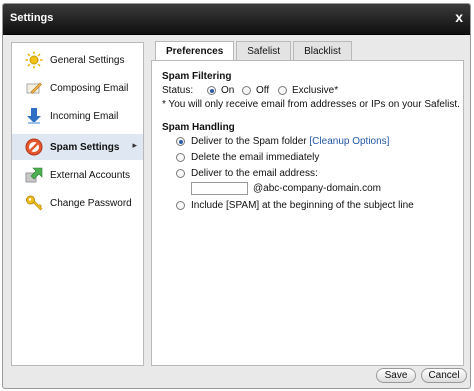  I want to click on domain-suffix: @abc-company-domain.com, so click(317, 188).